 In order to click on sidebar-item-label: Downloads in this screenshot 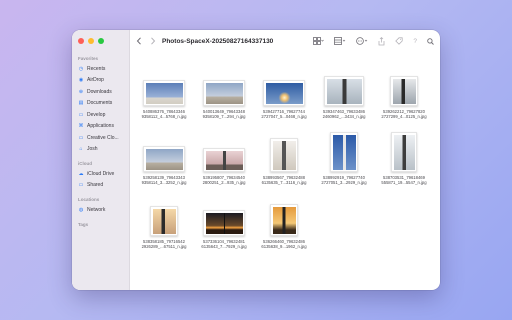, I will do `click(99, 91)`.